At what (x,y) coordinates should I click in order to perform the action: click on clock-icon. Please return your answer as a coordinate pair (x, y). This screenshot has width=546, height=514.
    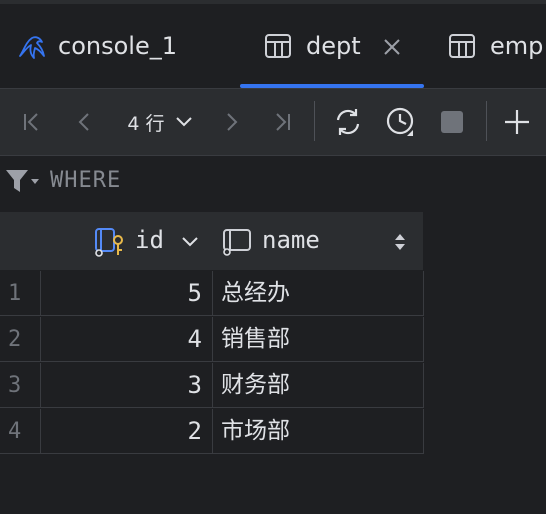
    Looking at the image, I should click on (400, 121).